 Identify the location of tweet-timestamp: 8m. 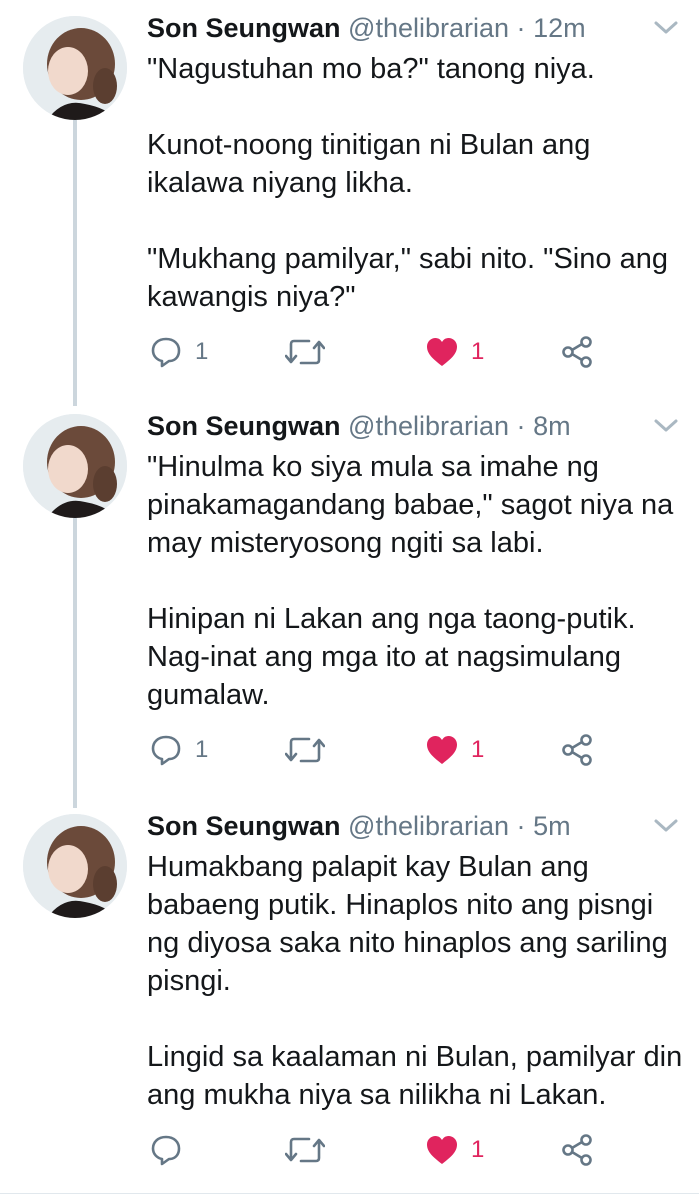
(552, 426).